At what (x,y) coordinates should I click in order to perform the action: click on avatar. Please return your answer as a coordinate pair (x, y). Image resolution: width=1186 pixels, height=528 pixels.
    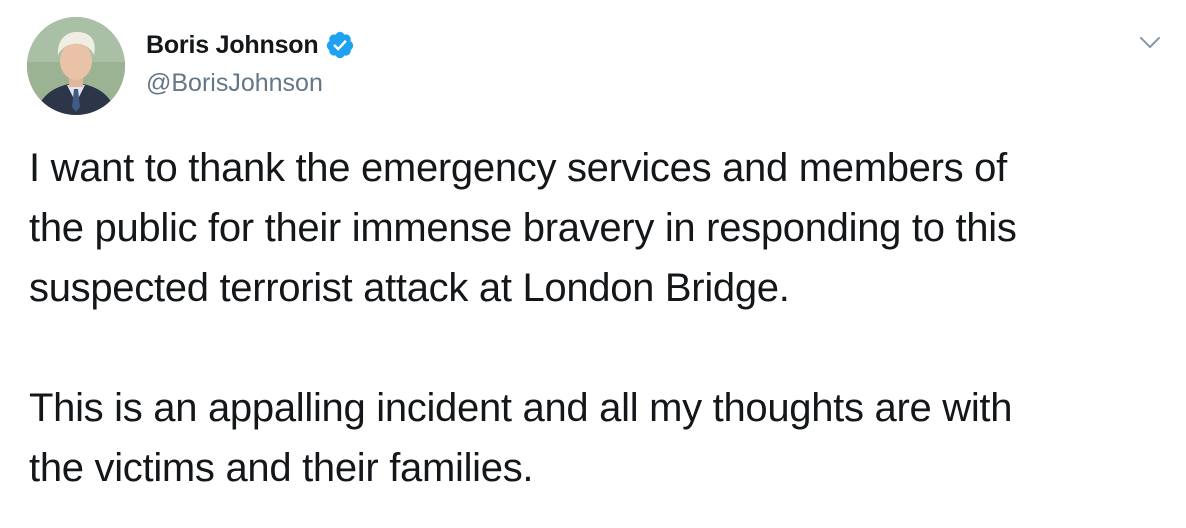
    Looking at the image, I should click on (76, 66).